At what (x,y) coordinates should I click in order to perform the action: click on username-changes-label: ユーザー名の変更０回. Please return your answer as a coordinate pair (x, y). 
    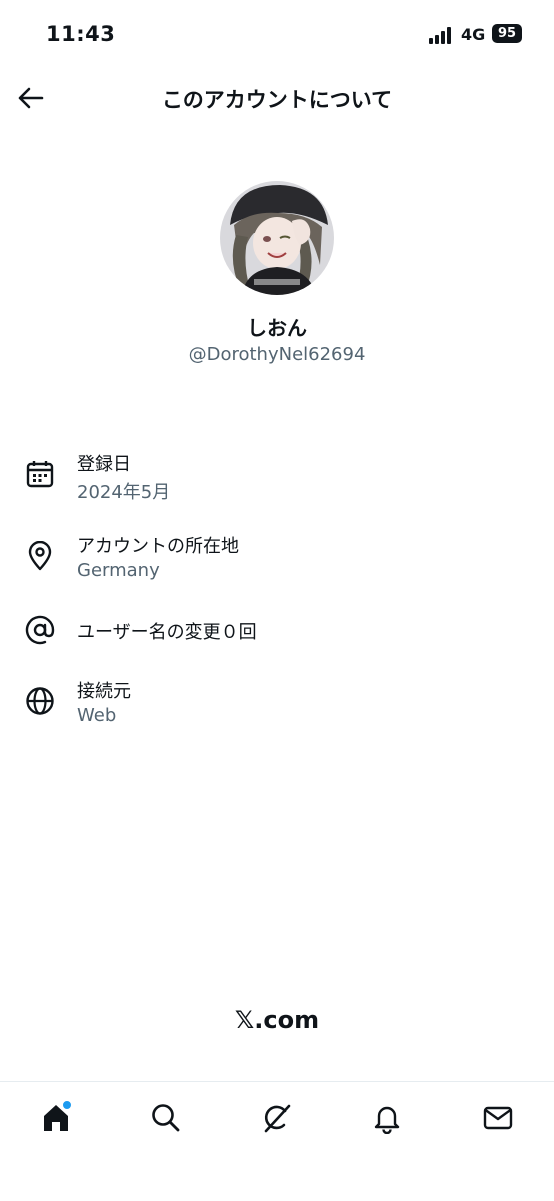
    Looking at the image, I should click on (167, 632).